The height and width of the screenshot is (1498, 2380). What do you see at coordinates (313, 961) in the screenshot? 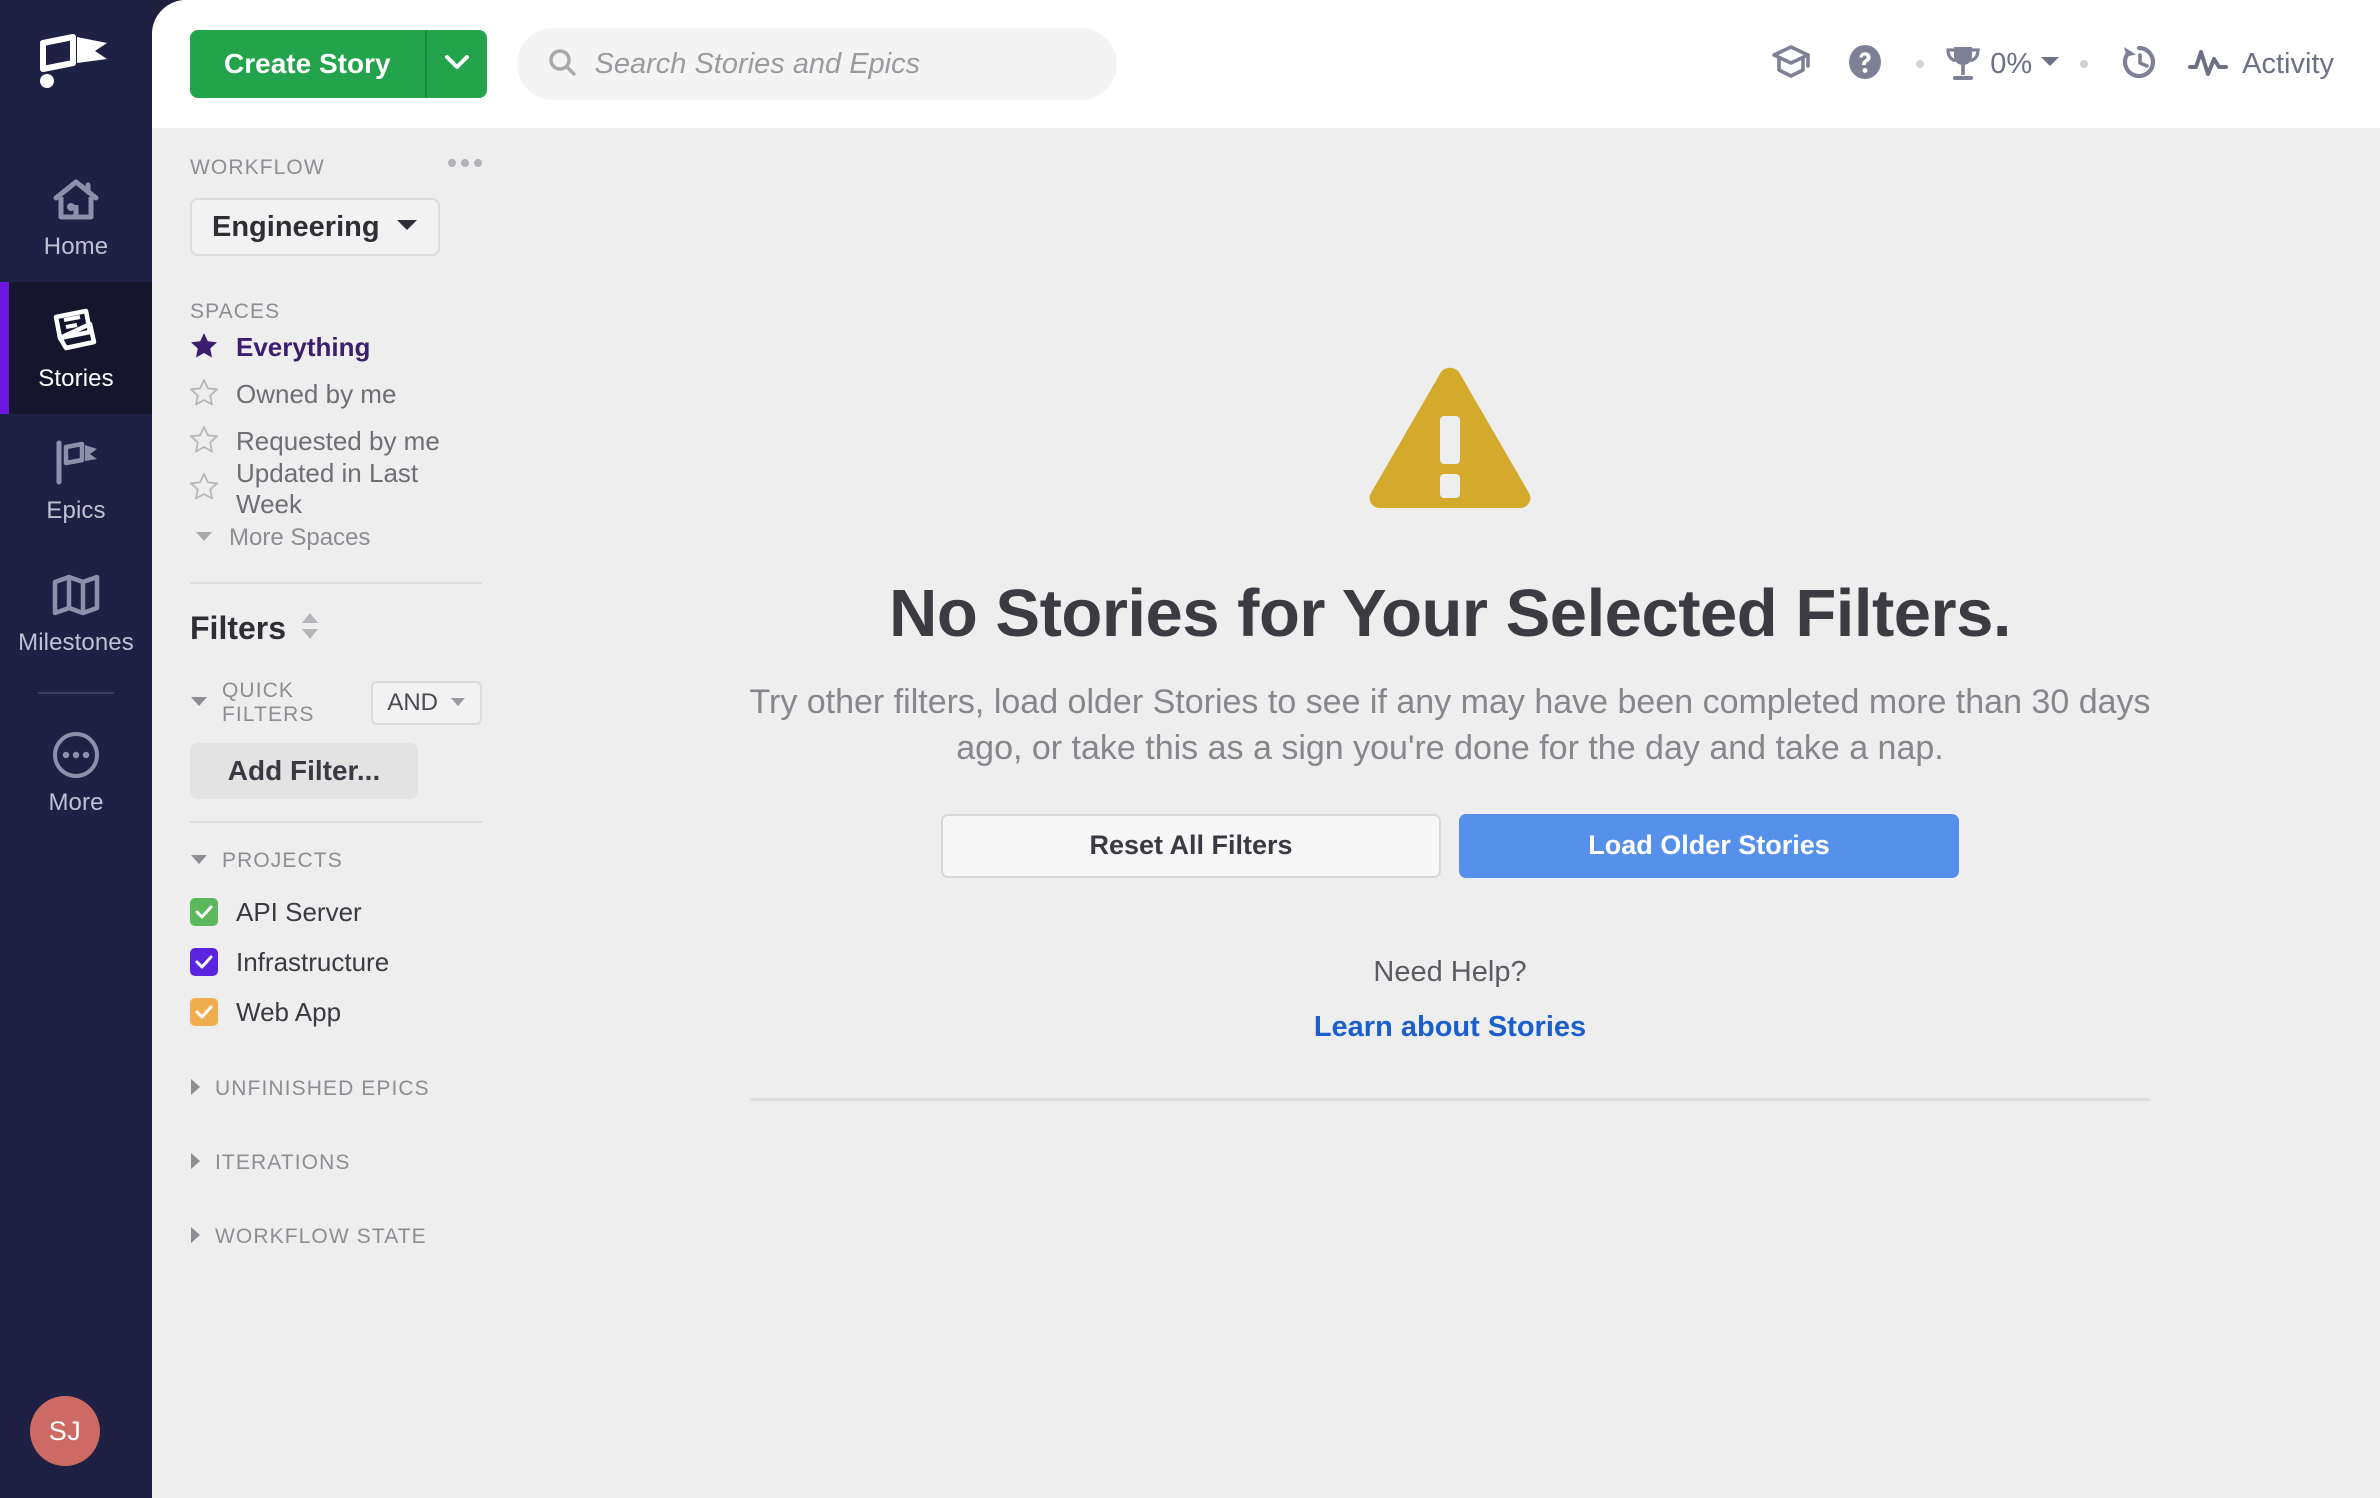
I see `project-item-label: Infrastructure` at bounding box center [313, 961].